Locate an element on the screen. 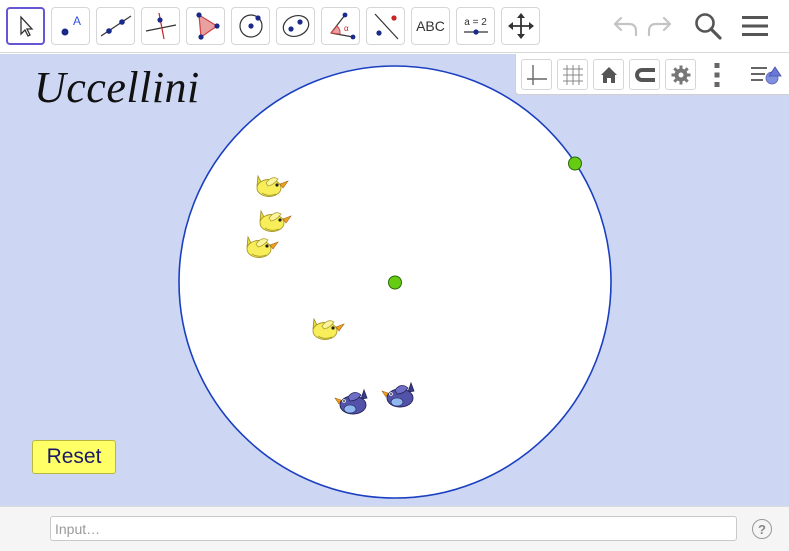 The width and height of the screenshot is (789, 551). move-arrows-icon is located at coordinates (520, 26).